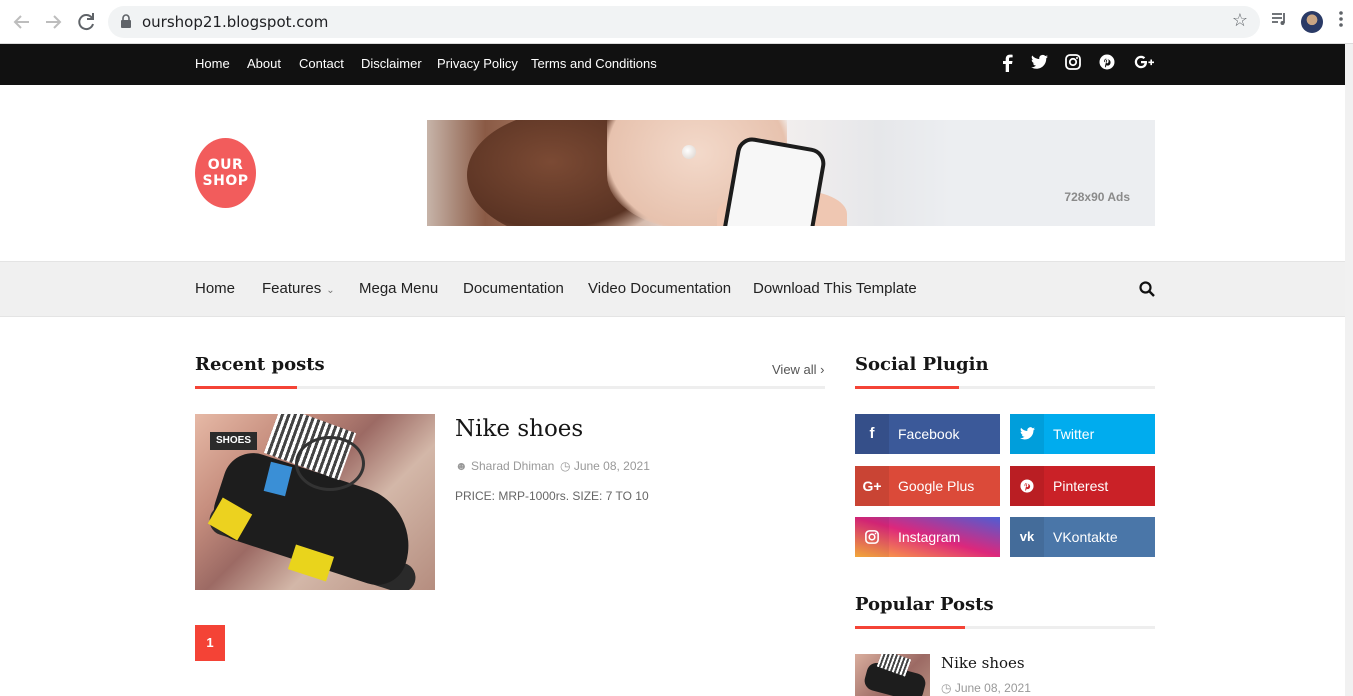  Describe the element at coordinates (1027, 537) in the screenshot. I see `vkontakte-icon: vk` at that location.